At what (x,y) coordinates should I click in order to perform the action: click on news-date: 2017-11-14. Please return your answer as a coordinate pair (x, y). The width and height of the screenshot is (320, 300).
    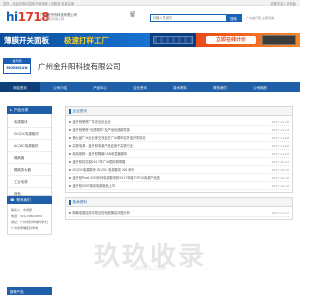
    Looking at the image, I should click on (280, 129).